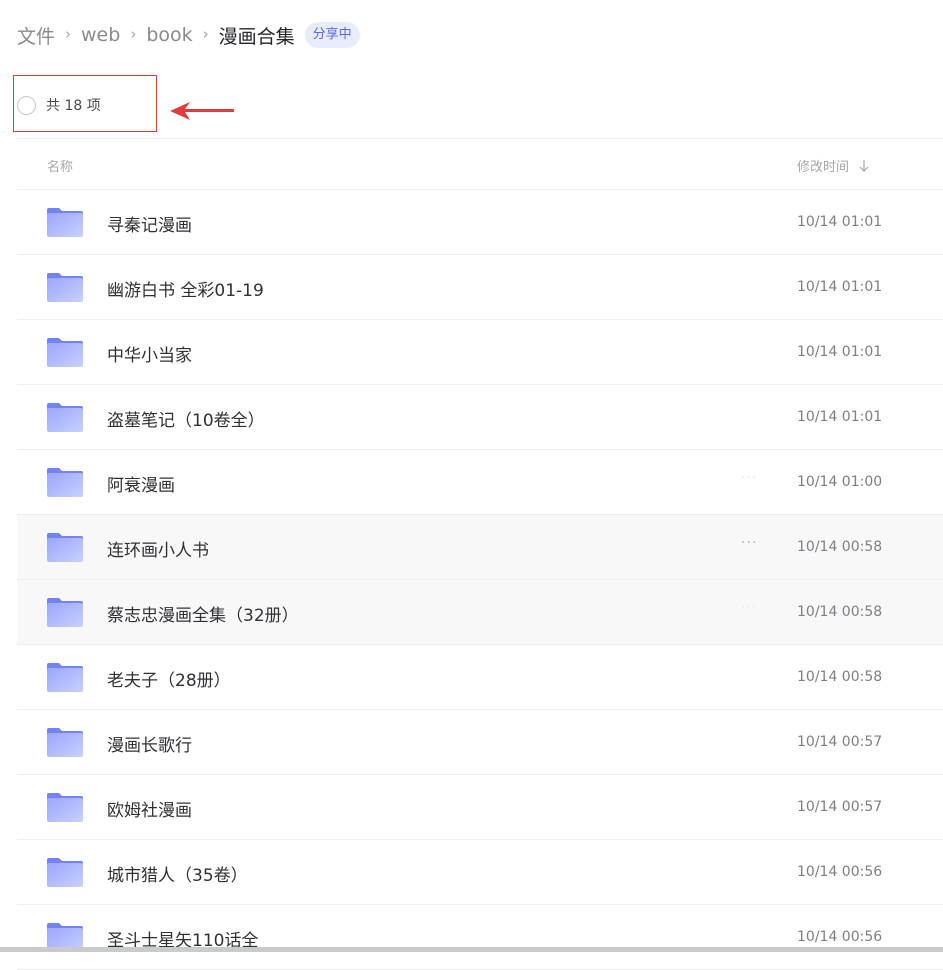  What do you see at coordinates (471, 949) in the screenshot?
I see `horizontal-scrollbar` at bounding box center [471, 949].